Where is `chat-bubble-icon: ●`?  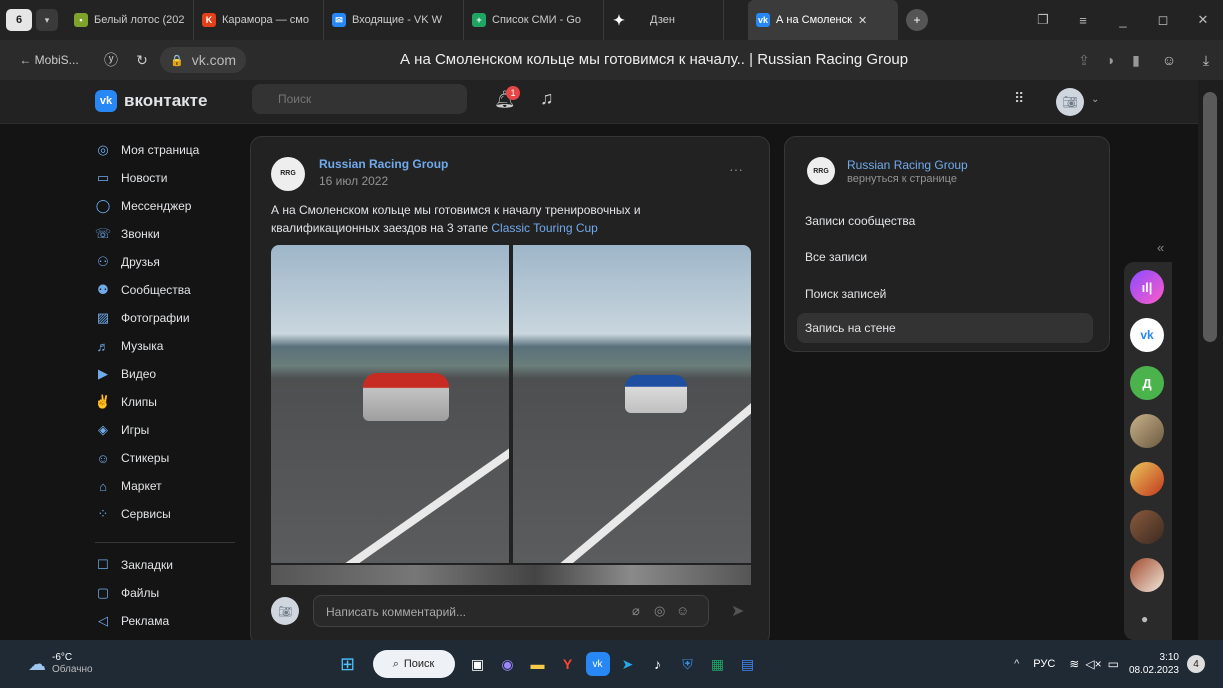
chat-bubble-icon: ● is located at coordinates (1144, 619).